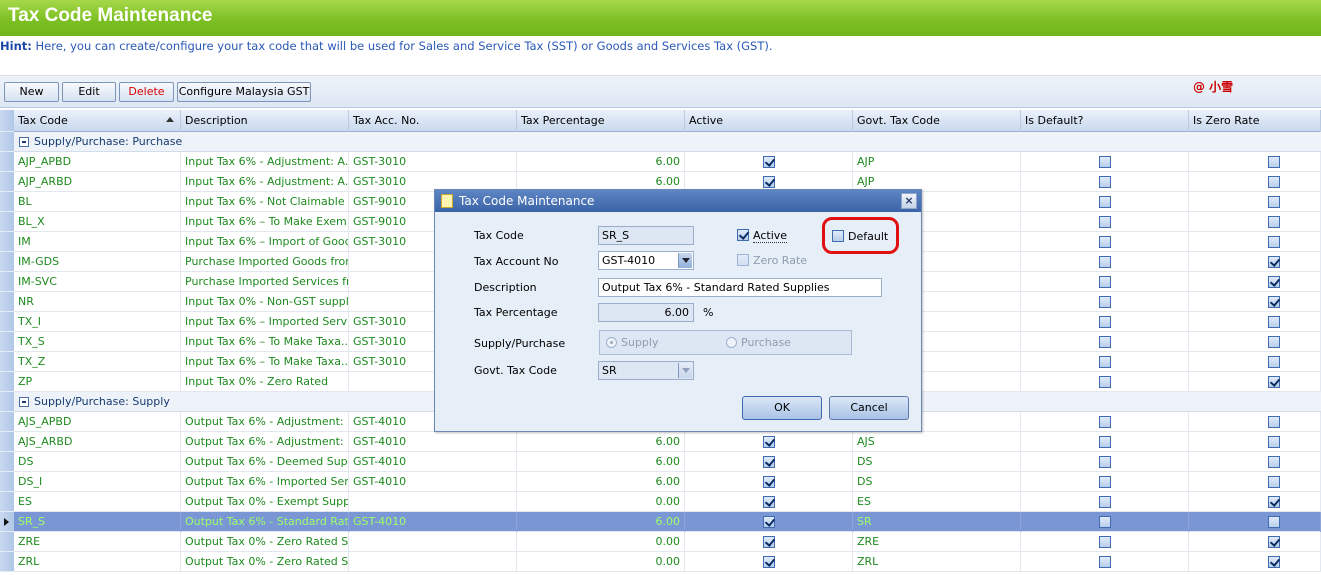 This screenshot has width=1321, height=575. Describe the element at coordinates (97, 202) in the screenshot. I see `tax-code-cell: BL` at that location.